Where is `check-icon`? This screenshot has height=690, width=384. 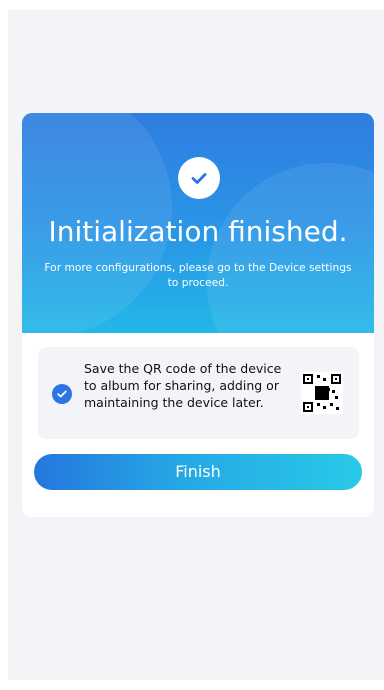
check-icon is located at coordinates (199, 178).